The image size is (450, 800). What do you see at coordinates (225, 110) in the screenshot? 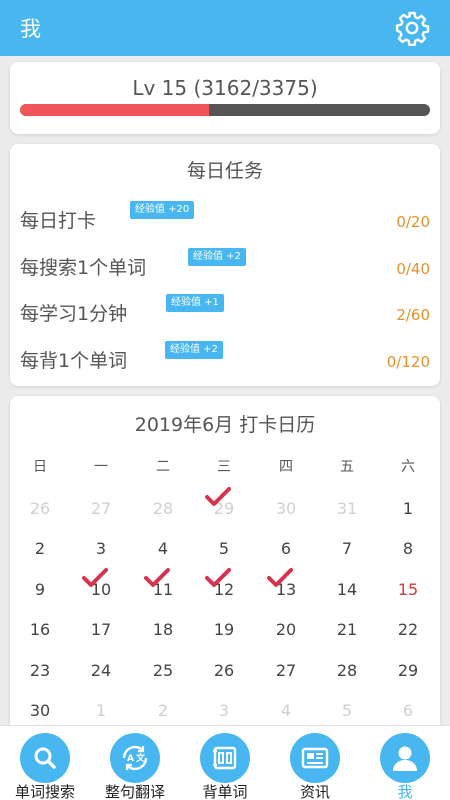
I see `level-progress-bar` at bounding box center [225, 110].